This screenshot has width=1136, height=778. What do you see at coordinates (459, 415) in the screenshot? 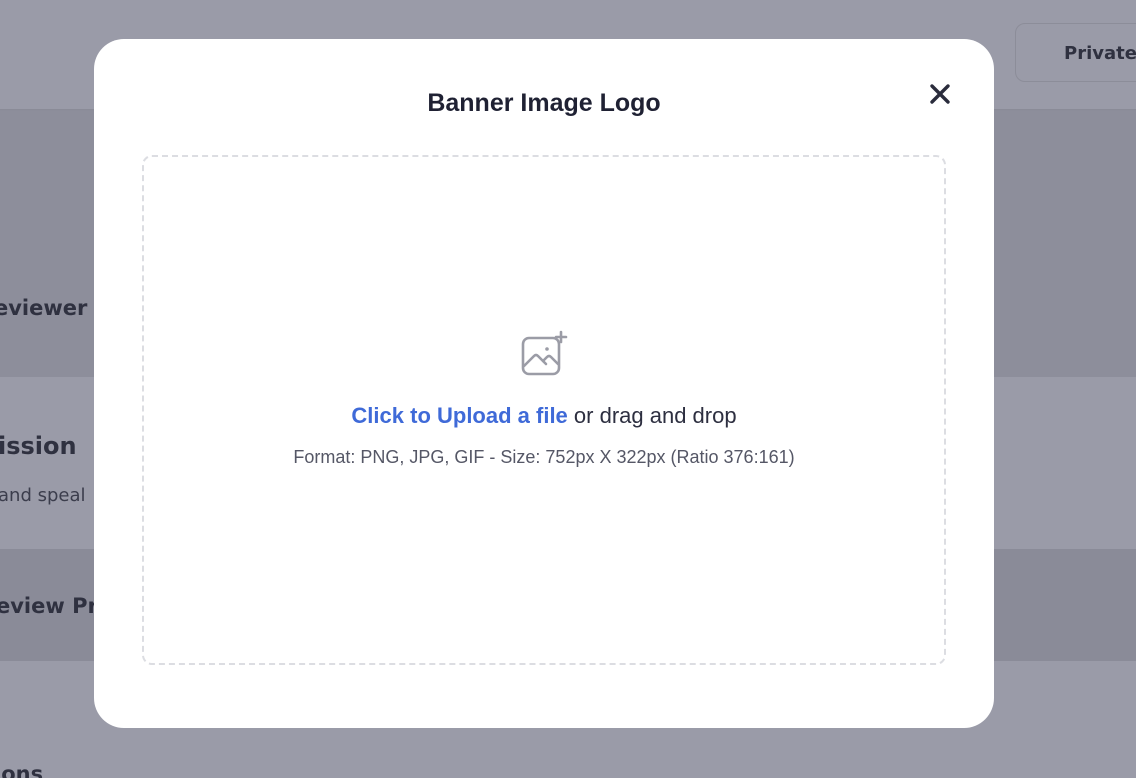
I see `upload-file-link: Click to Upload a file` at bounding box center [459, 415].